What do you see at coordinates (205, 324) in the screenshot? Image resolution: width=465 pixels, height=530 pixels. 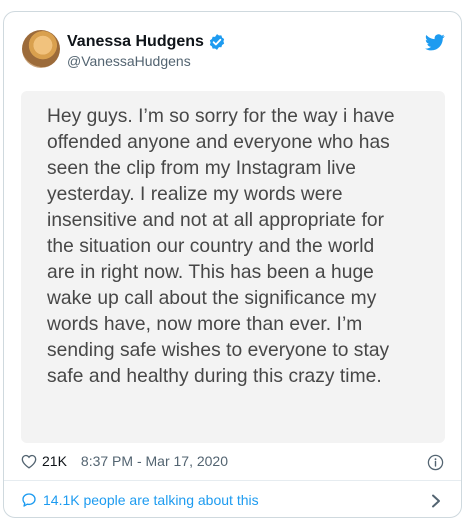 I see `note-line: words have, now more than ever. I’m` at bounding box center [205, 324].